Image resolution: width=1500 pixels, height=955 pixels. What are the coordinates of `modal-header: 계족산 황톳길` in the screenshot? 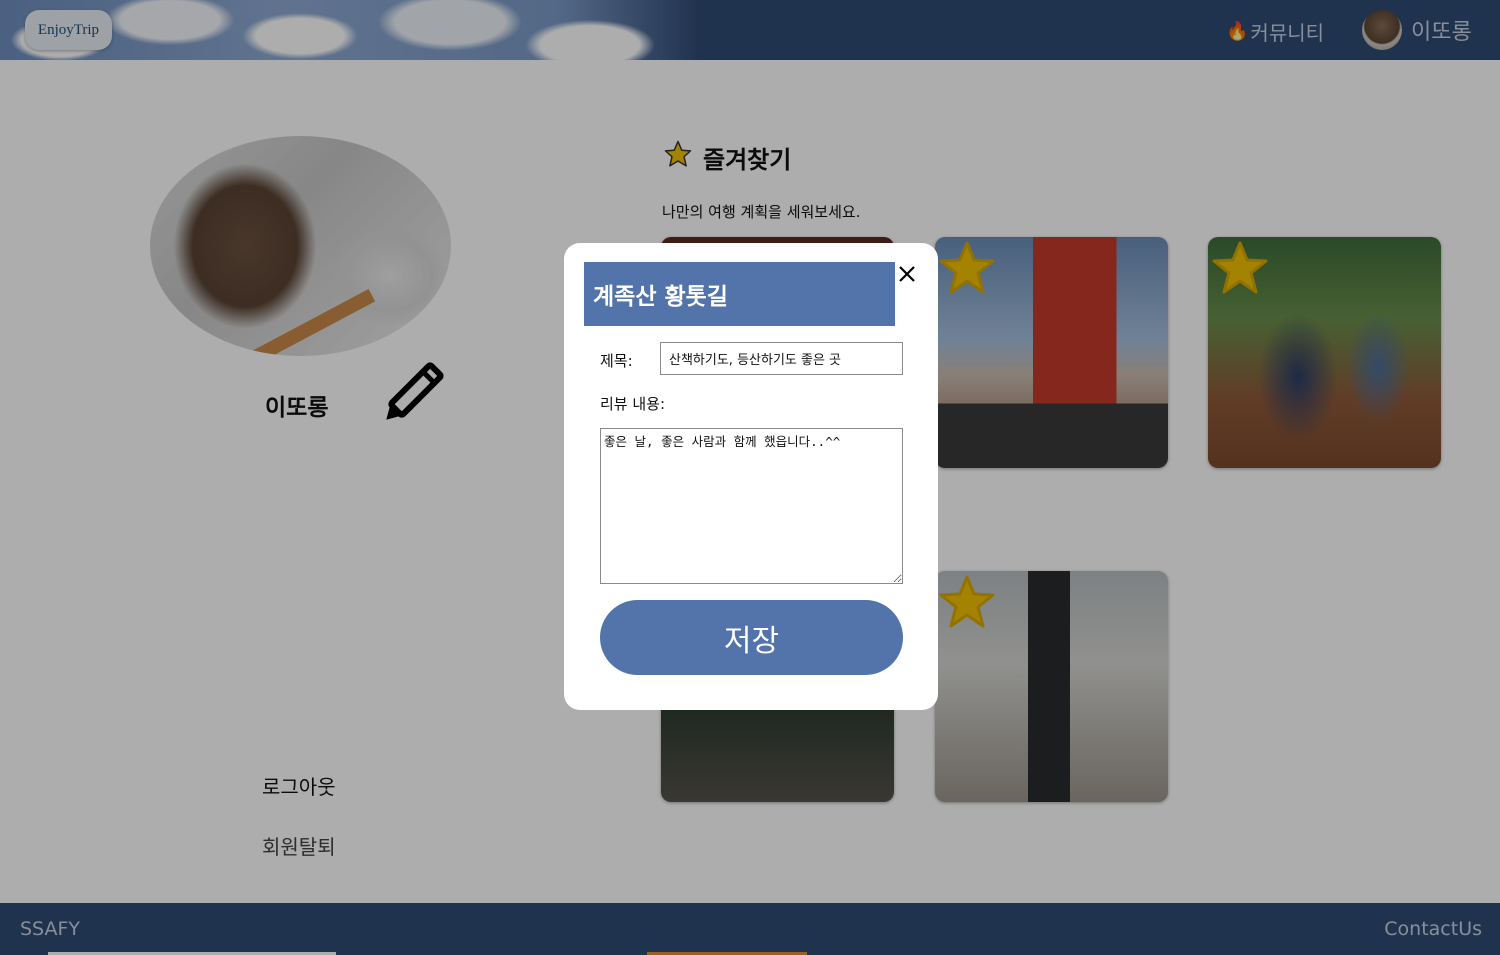 It's located at (739, 294).